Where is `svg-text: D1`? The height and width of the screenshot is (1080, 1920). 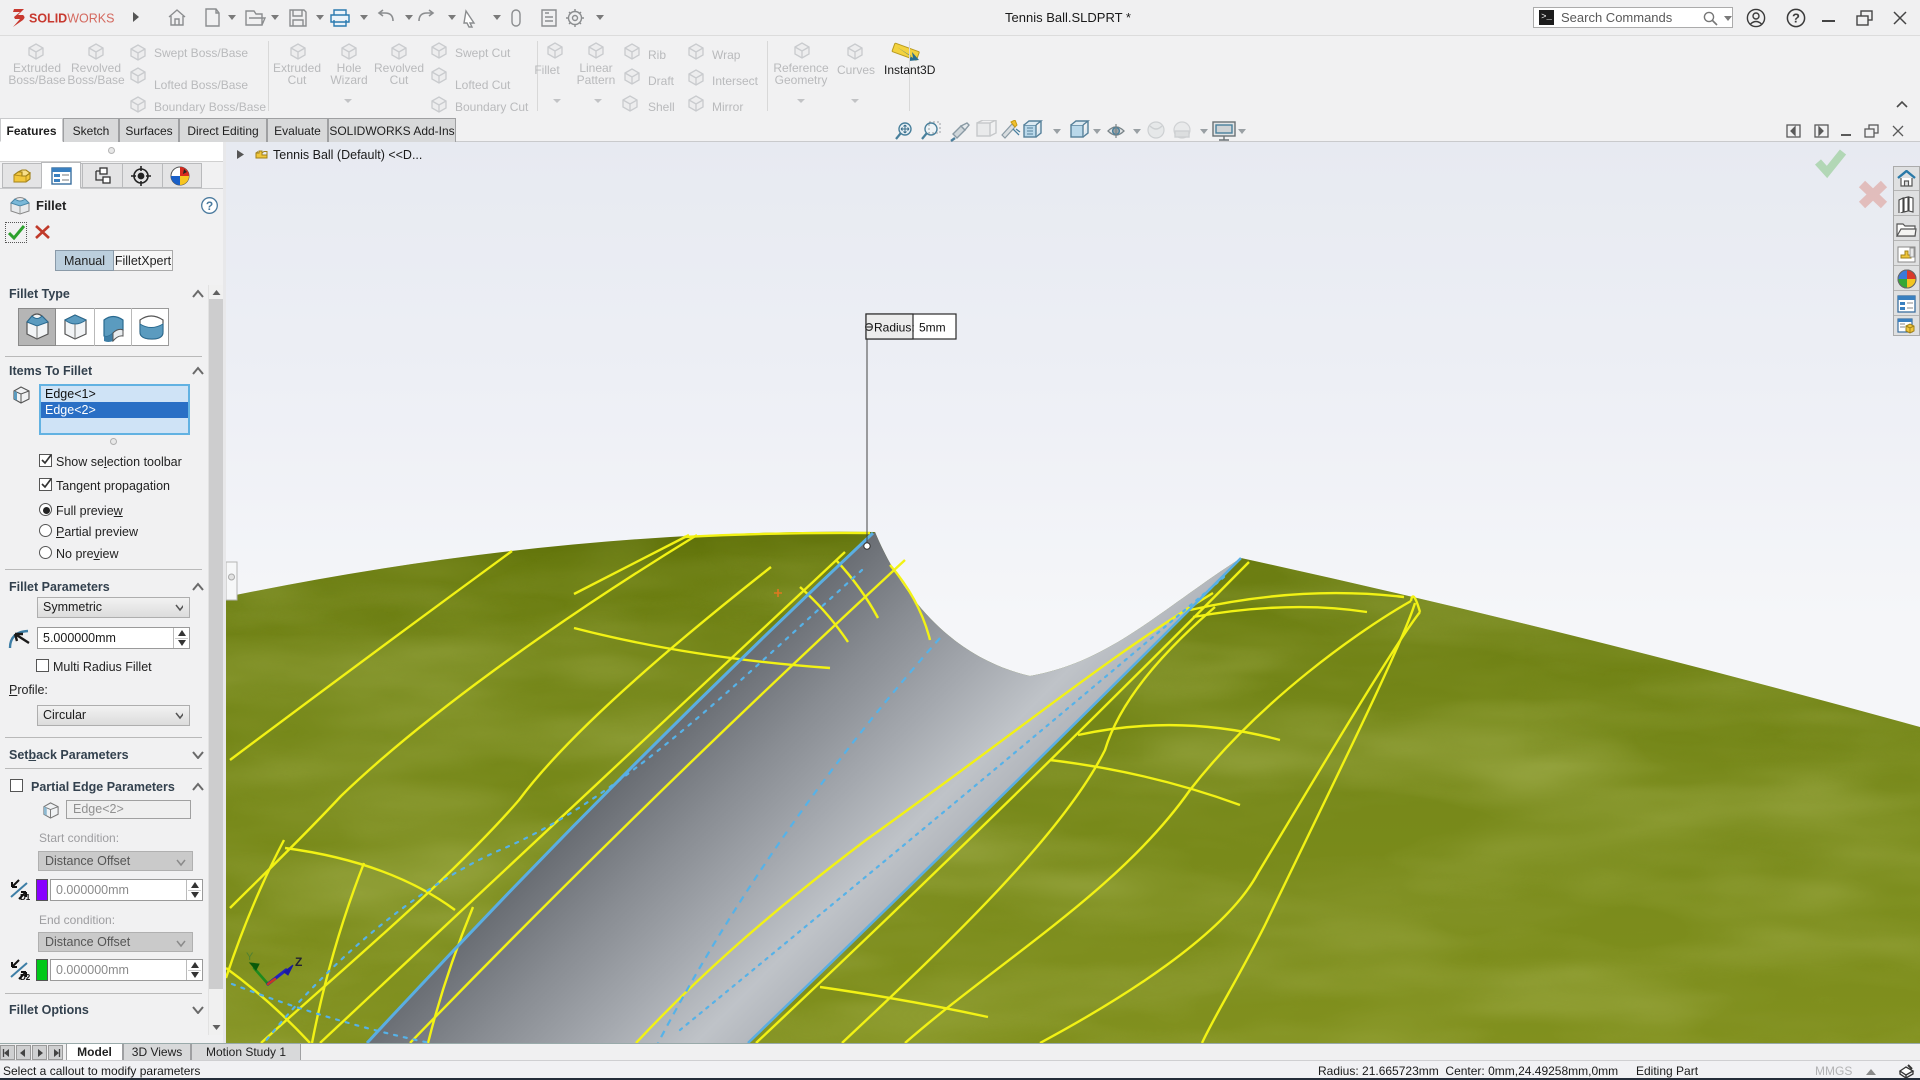
svg-text: D1 is located at coordinates (25, 897).